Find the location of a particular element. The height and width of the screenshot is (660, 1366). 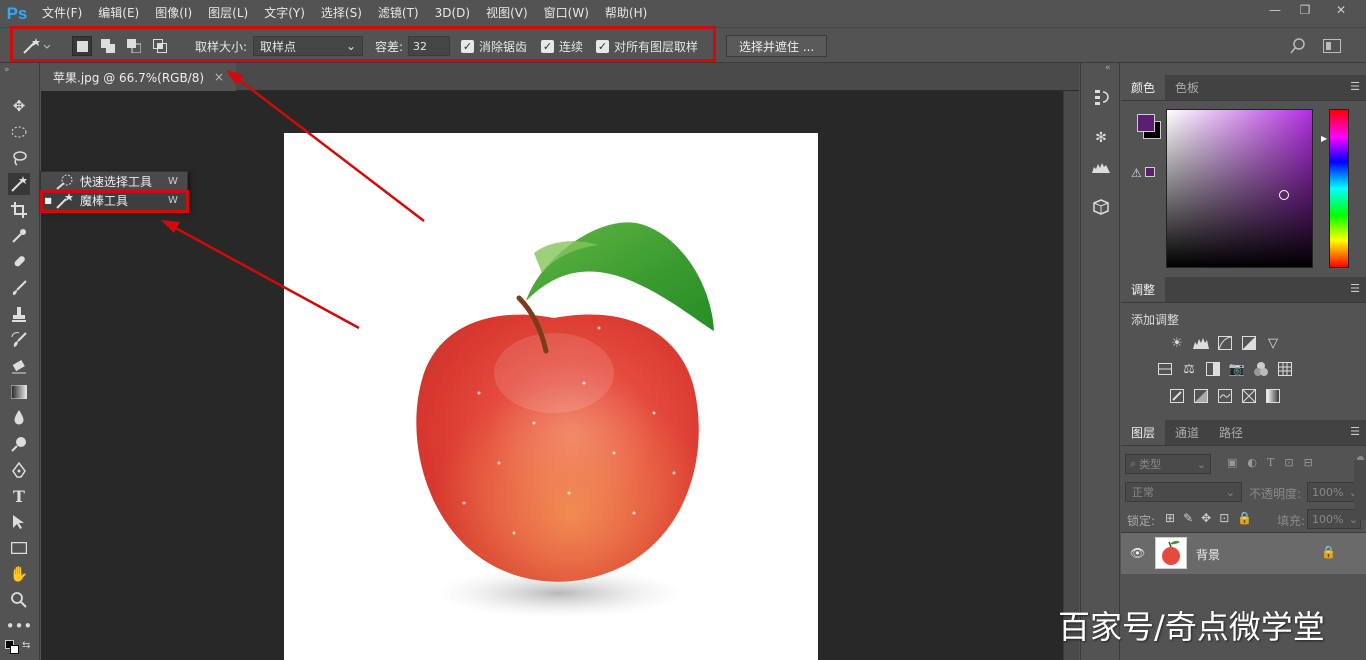

lock-position-icon: ✥ is located at coordinates (1206, 518).